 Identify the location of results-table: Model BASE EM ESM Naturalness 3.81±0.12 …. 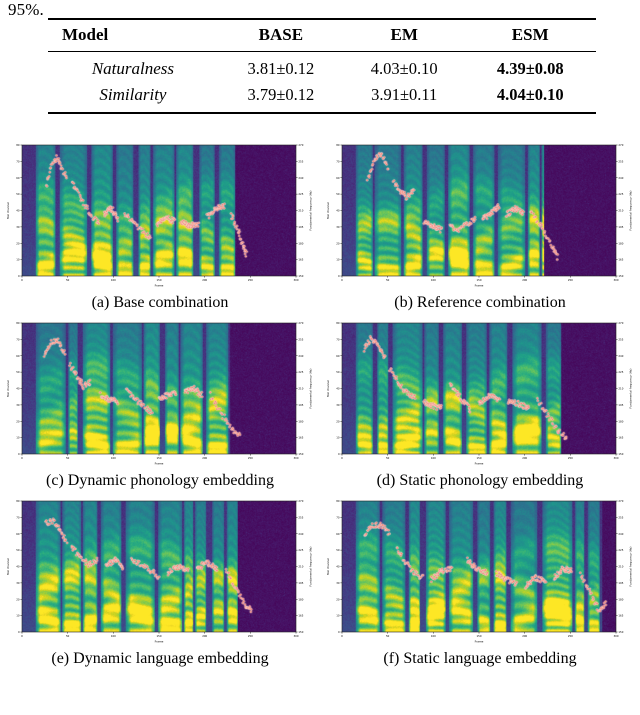
(322, 66).